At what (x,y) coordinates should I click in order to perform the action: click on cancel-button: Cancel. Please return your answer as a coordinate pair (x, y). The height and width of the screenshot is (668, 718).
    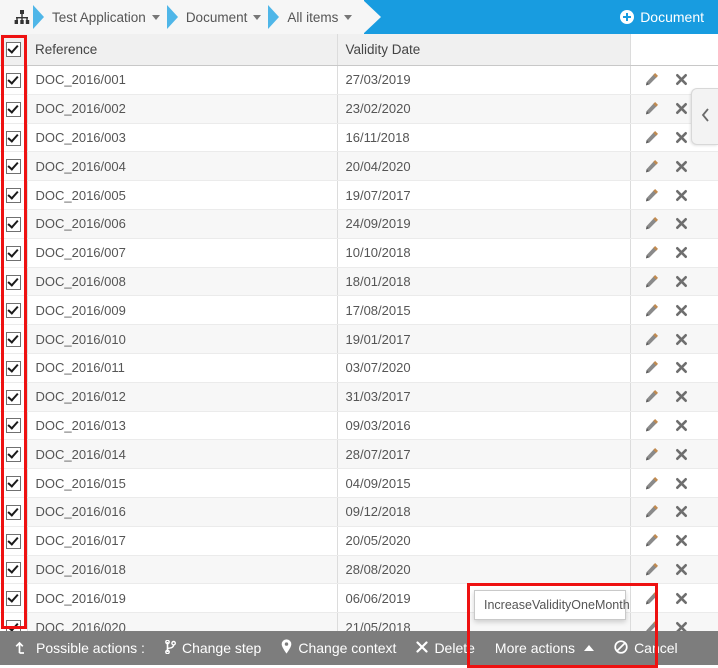
    Looking at the image, I should click on (646, 648).